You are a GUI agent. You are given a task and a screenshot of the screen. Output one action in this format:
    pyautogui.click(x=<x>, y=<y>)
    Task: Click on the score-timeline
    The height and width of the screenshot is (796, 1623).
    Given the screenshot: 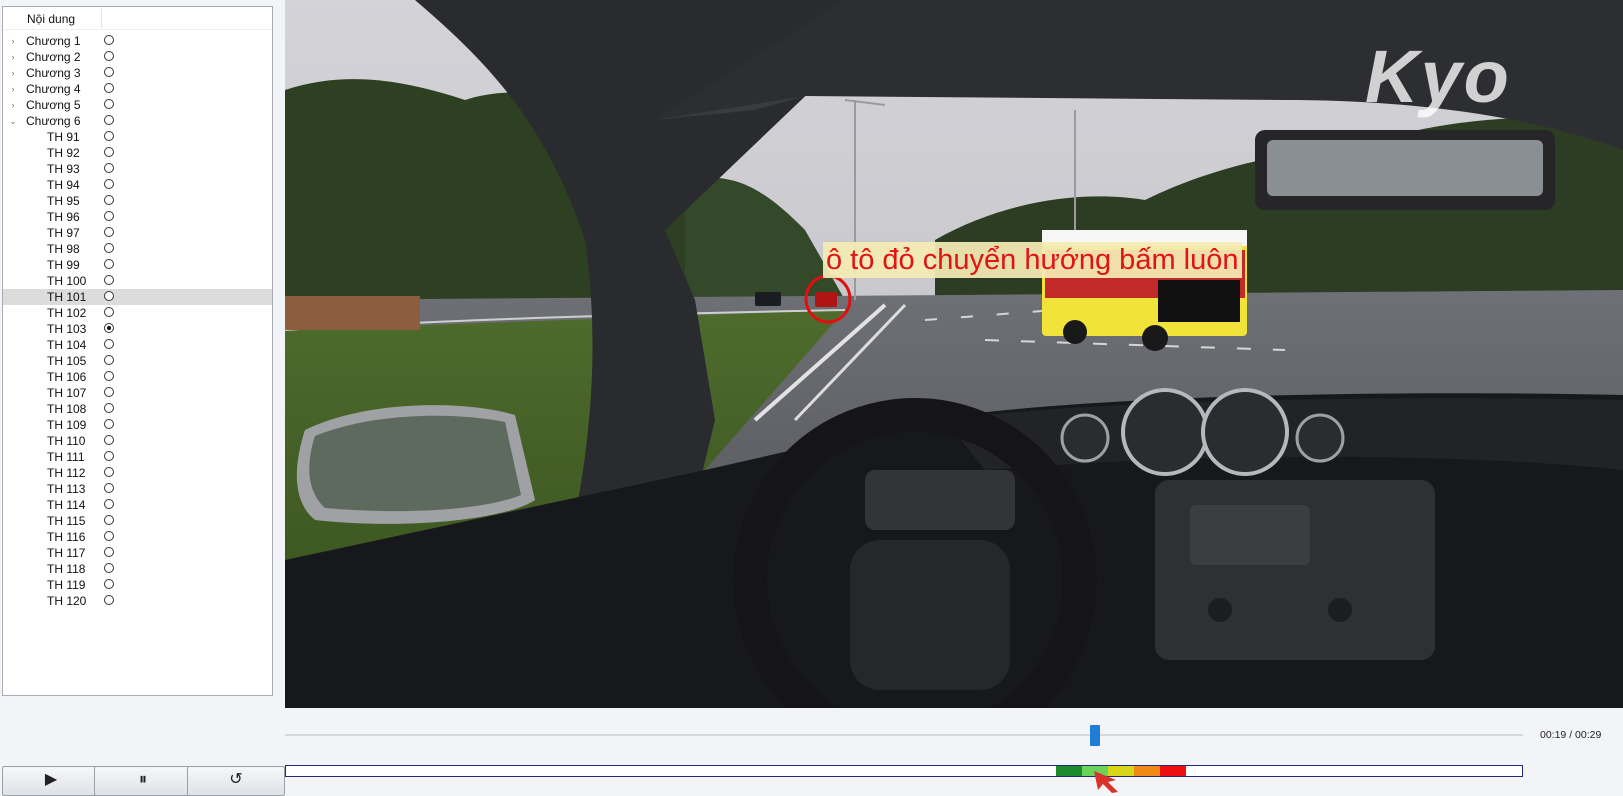 What is the action you would take?
    pyautogui.click(x=904, y=771)
    